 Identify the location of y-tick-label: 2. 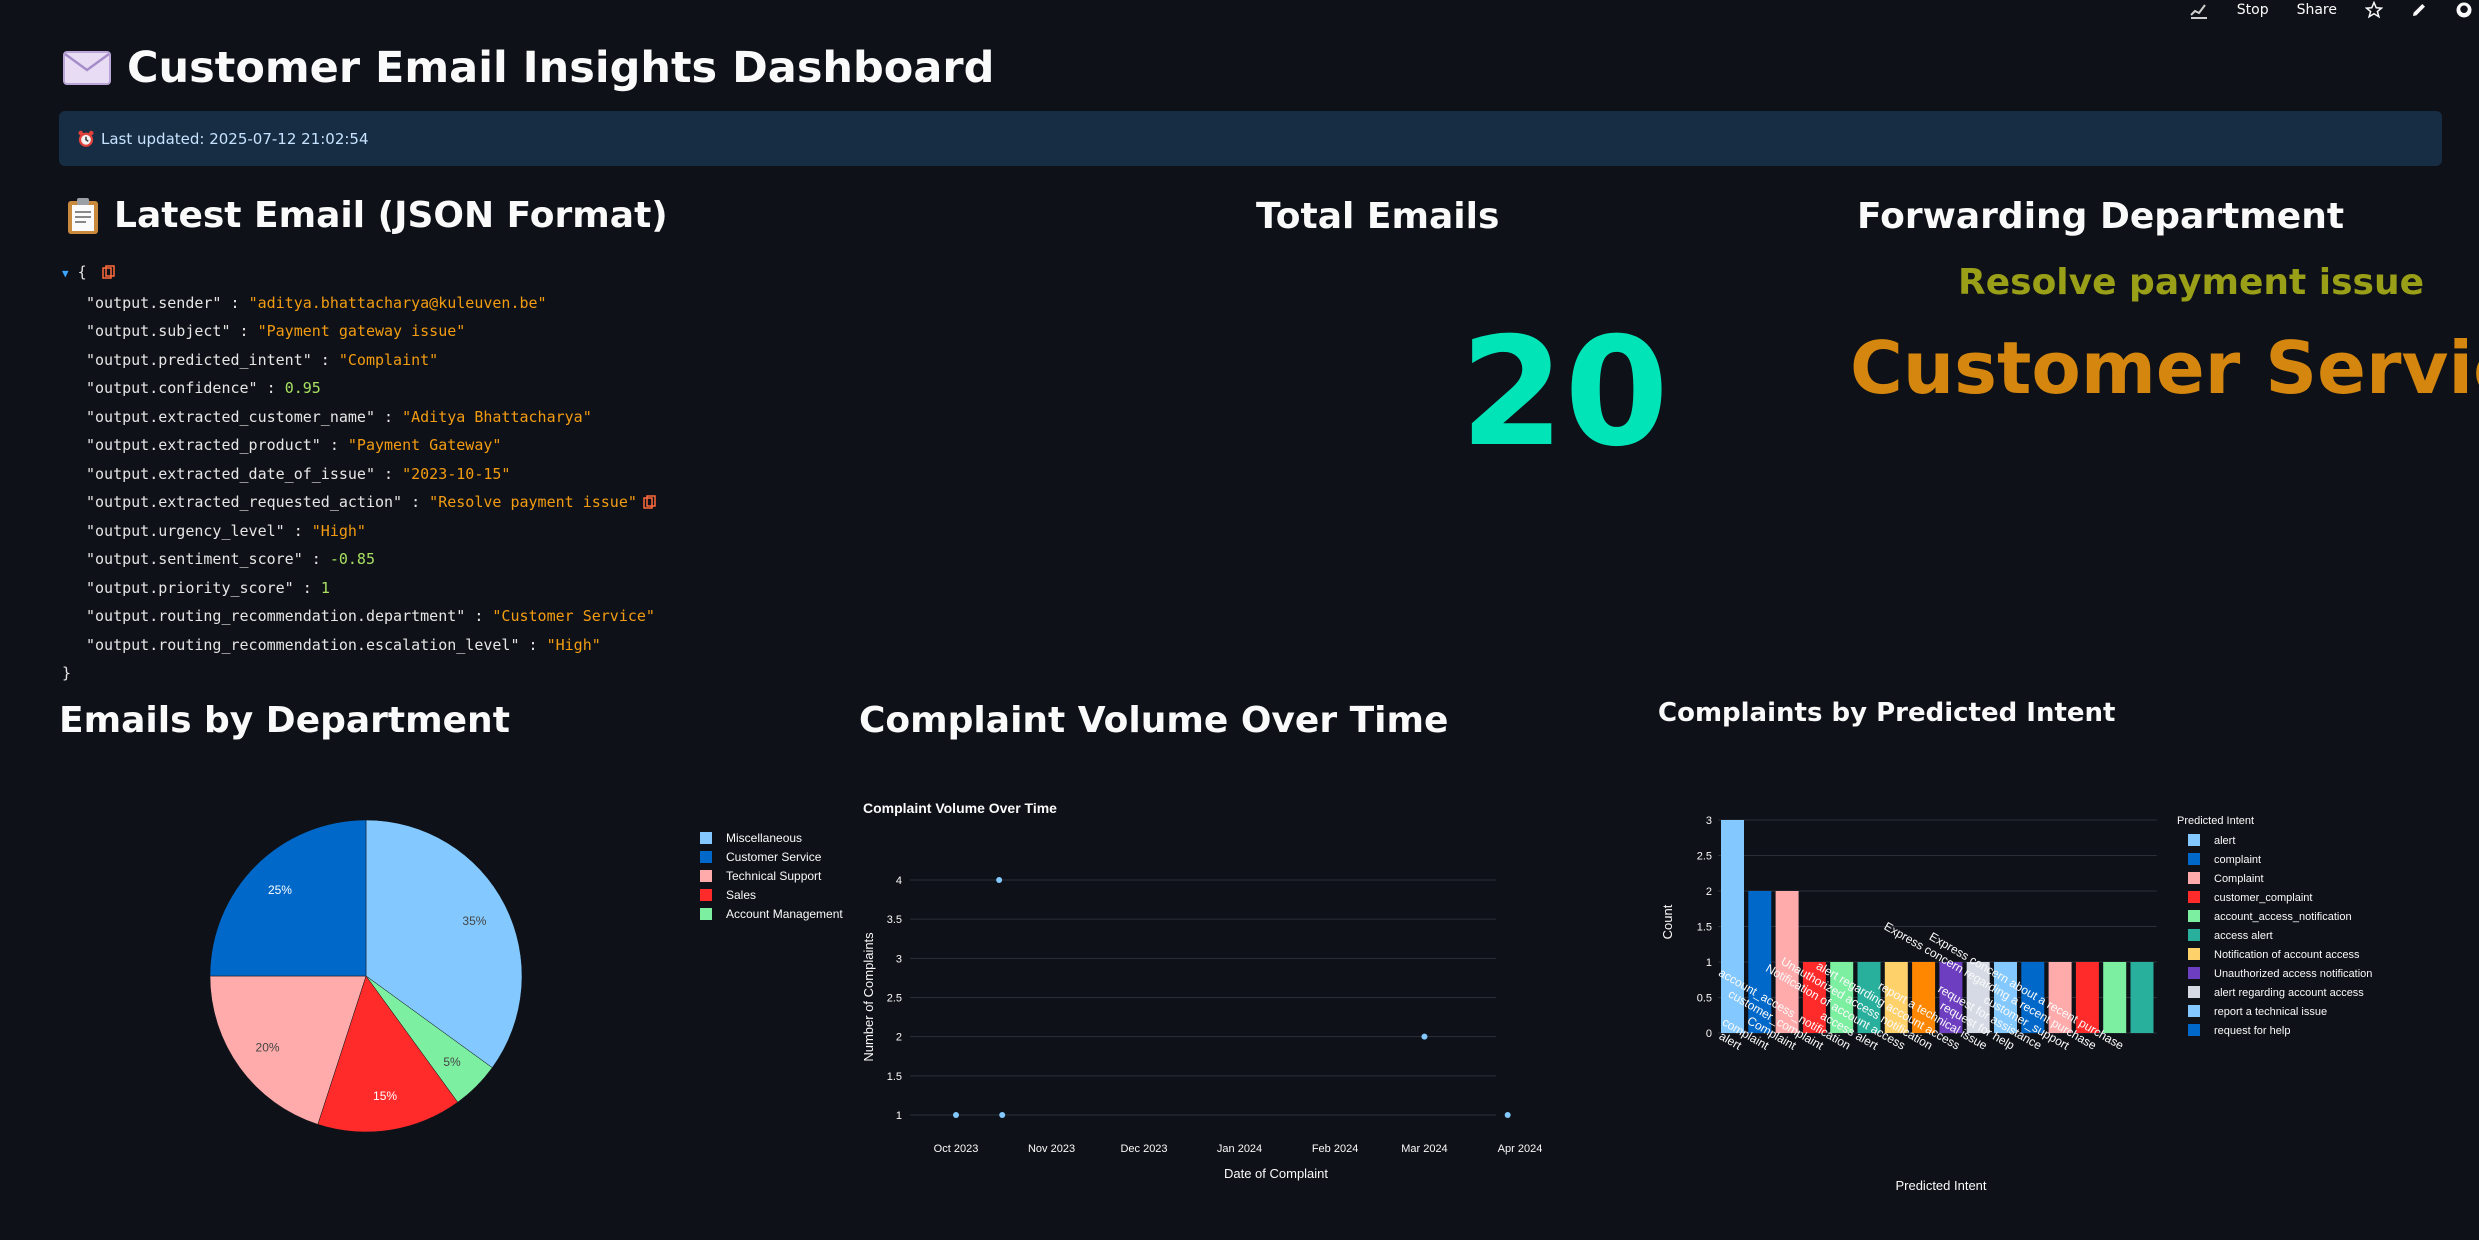
(899, 1038).